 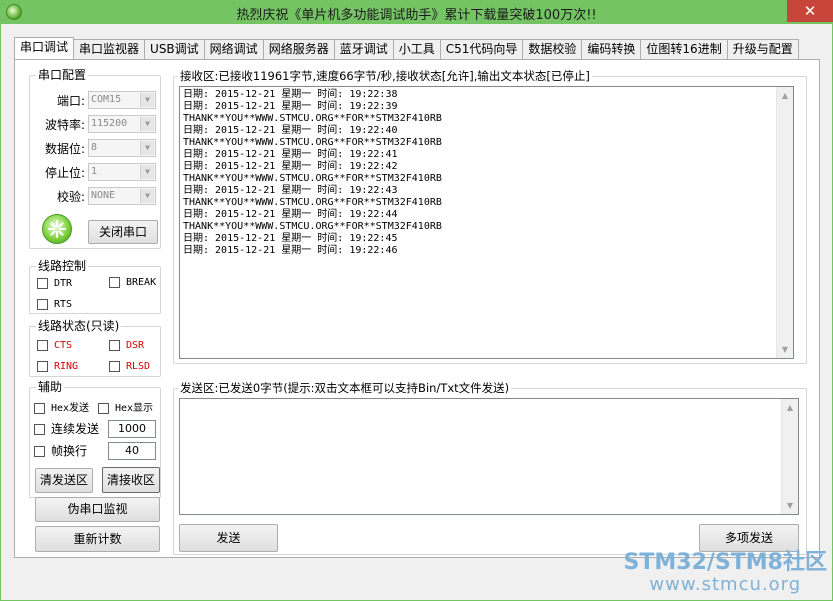 I want to click on port-select: COM15 ▼, so click(x=122, y=100).